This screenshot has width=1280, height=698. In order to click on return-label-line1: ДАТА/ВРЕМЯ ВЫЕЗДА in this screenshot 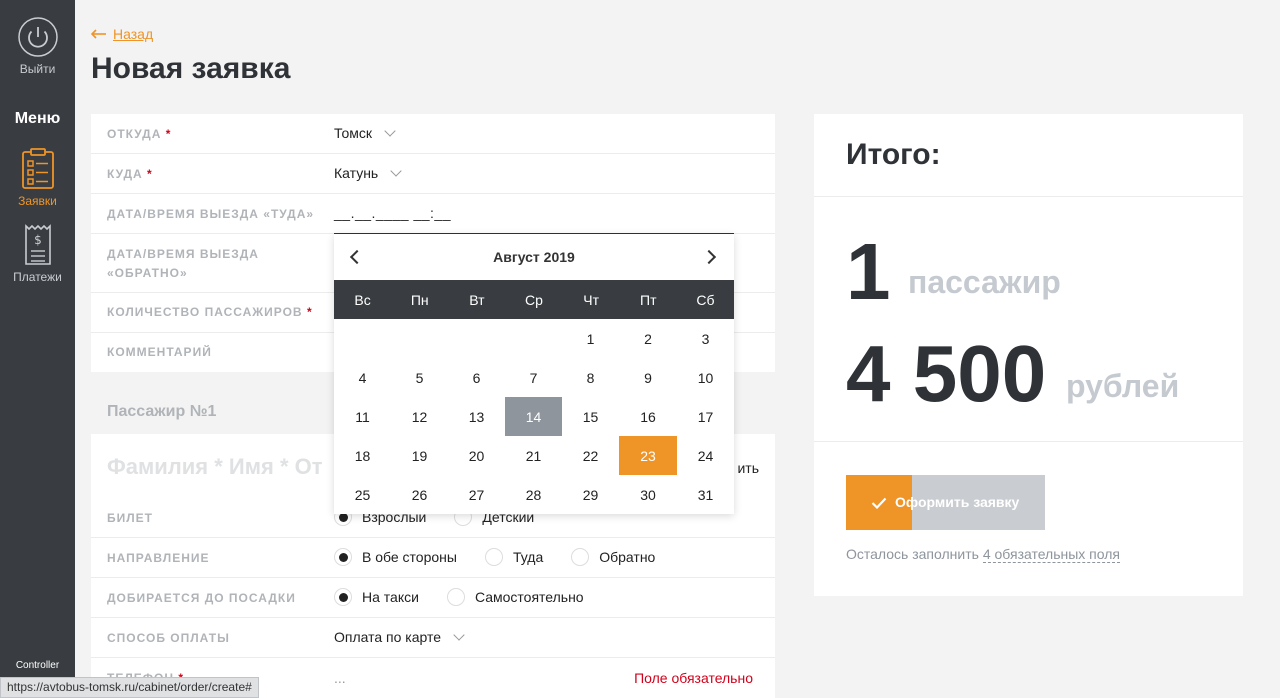, I will do `click(183, 254)`.